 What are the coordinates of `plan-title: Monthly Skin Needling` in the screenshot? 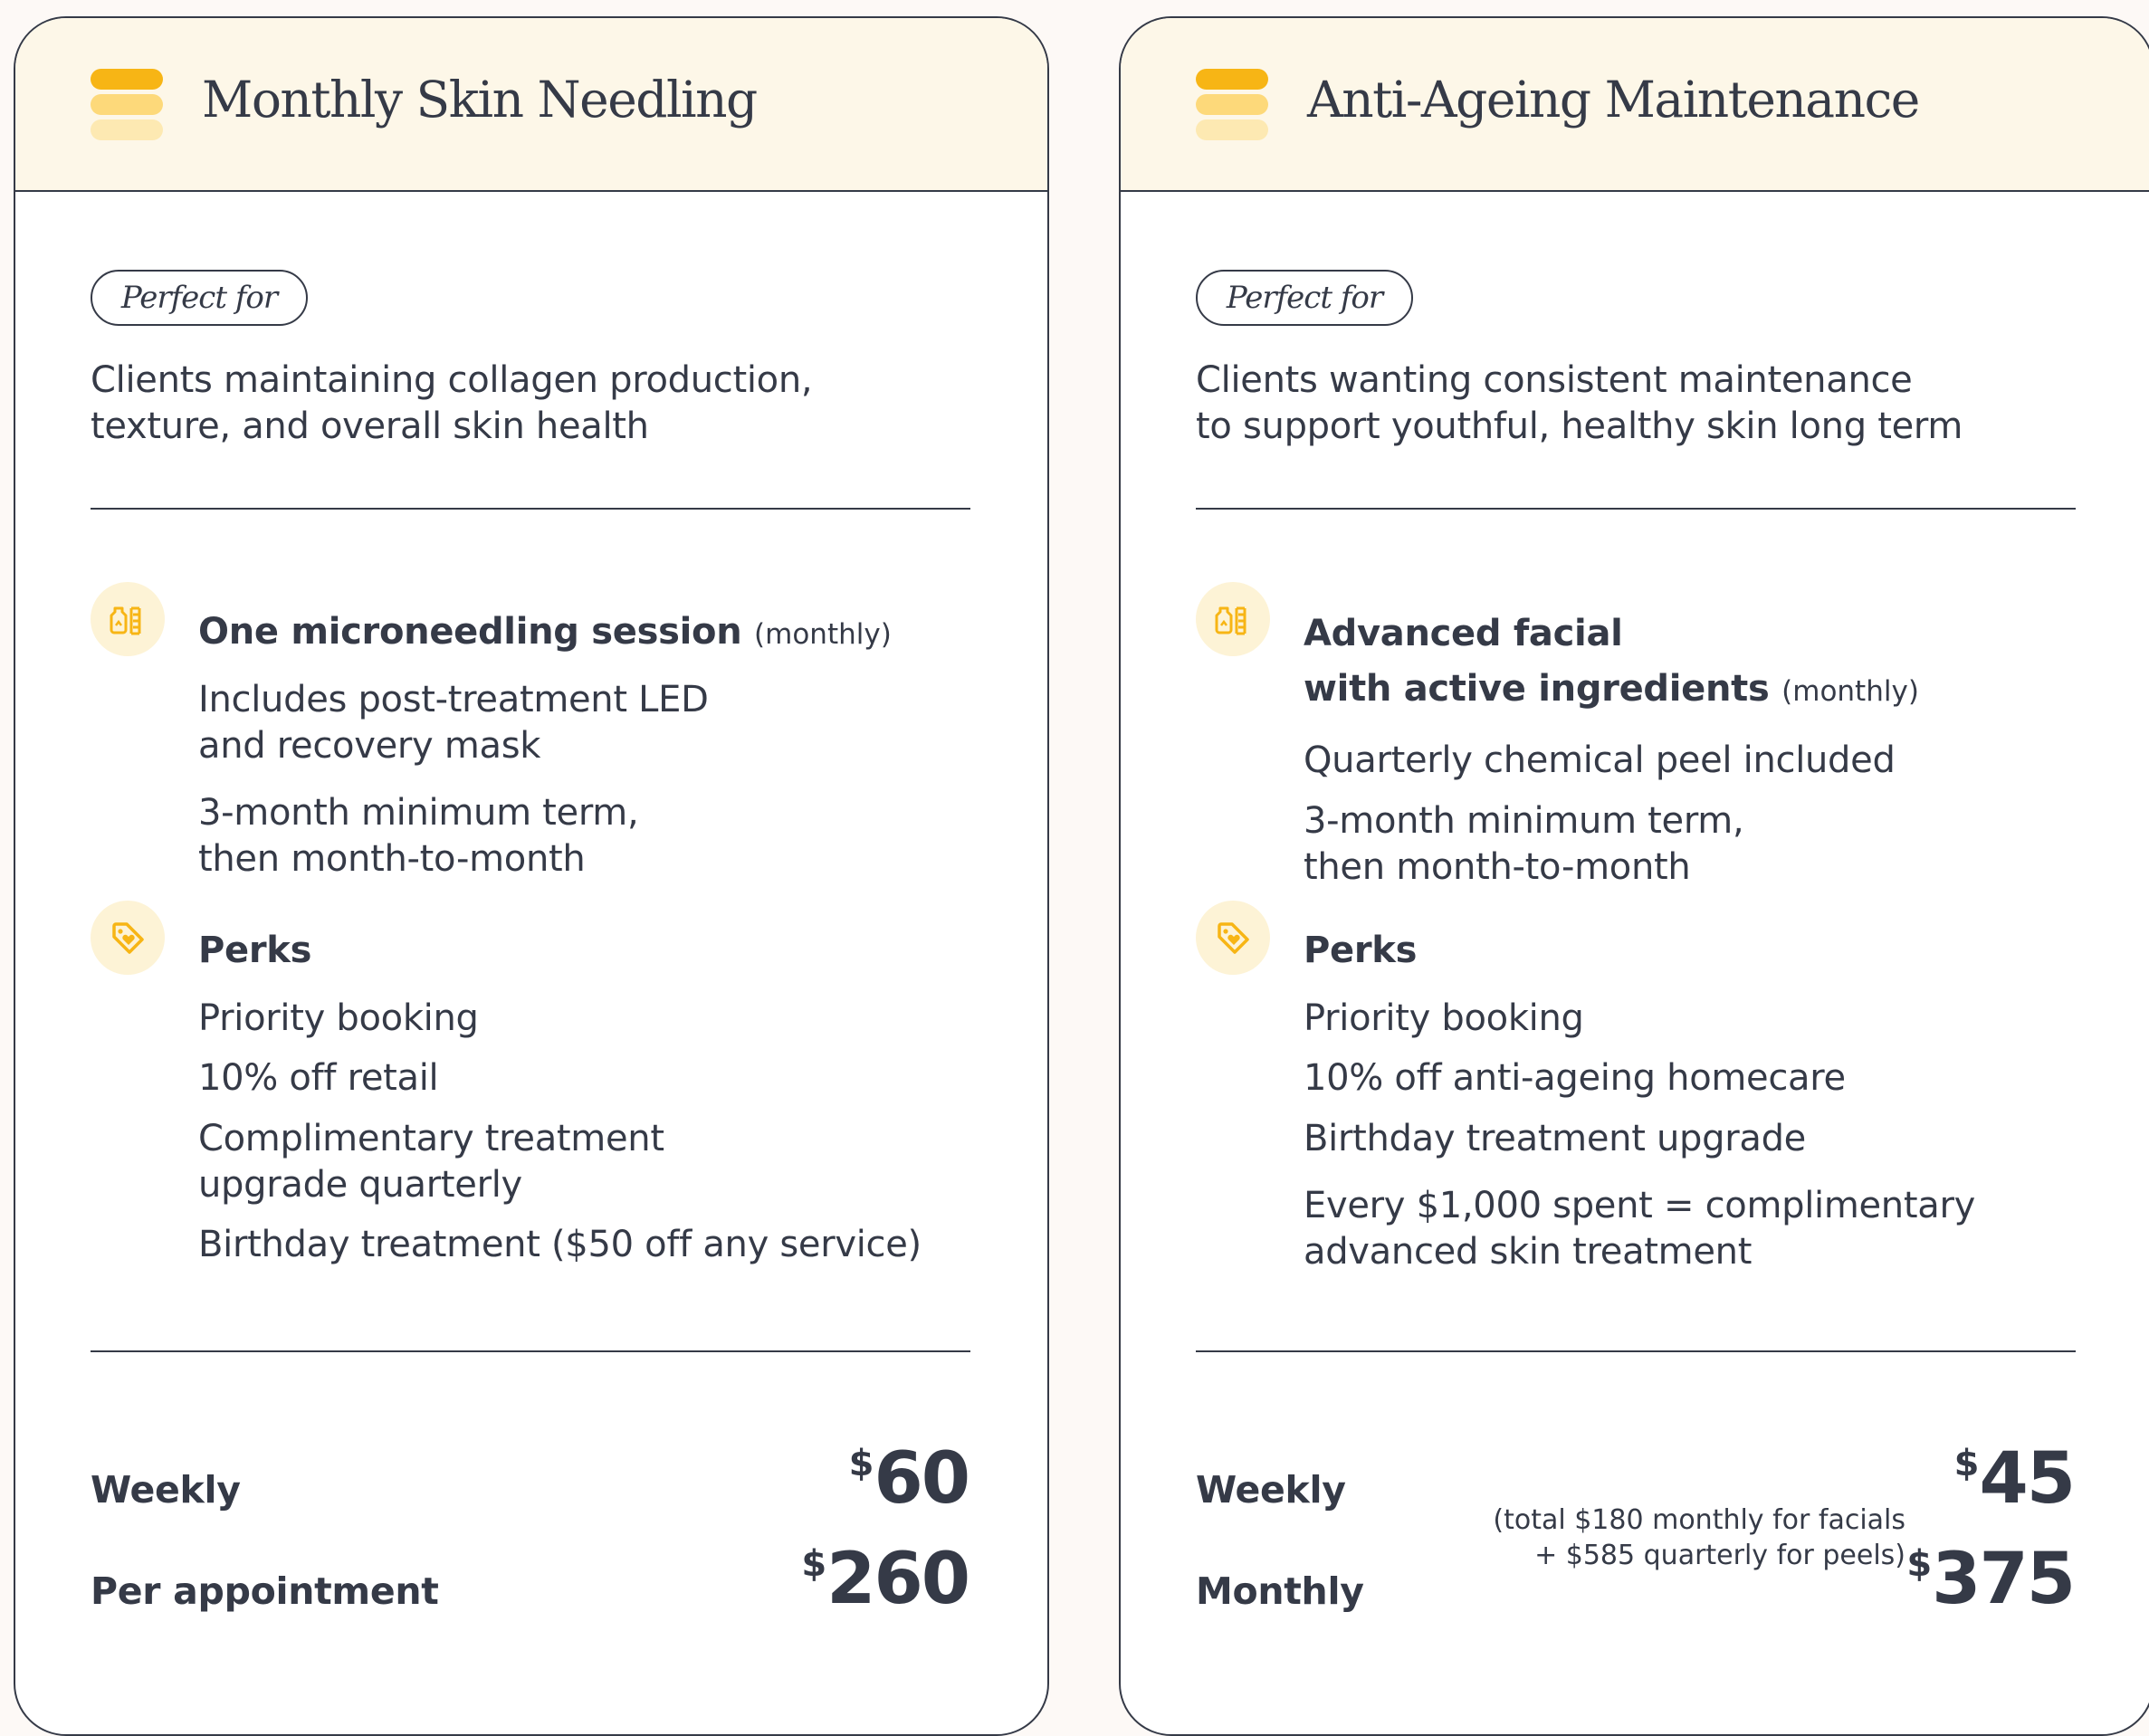 It's located at (480, 100).